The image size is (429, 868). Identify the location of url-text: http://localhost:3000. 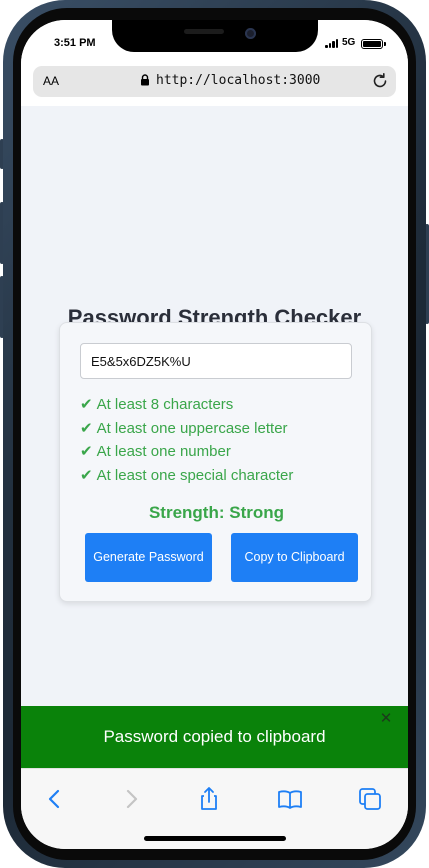
(238, 80).